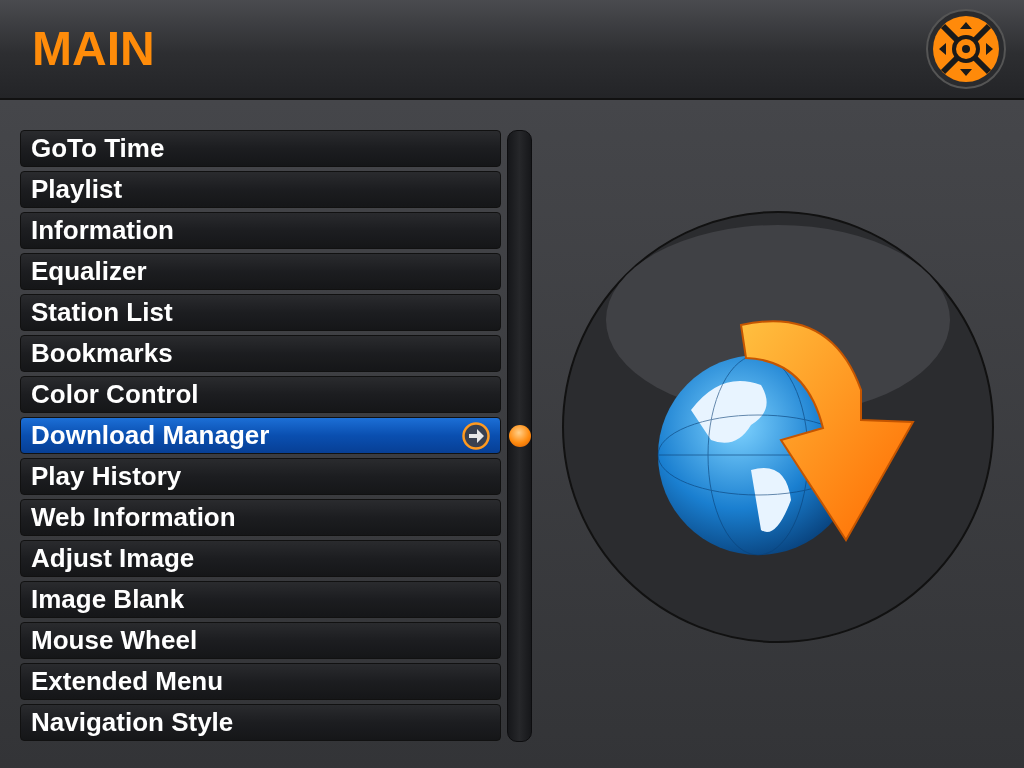  I want to click on menu-item: Adjust Image, so click(260, 558).